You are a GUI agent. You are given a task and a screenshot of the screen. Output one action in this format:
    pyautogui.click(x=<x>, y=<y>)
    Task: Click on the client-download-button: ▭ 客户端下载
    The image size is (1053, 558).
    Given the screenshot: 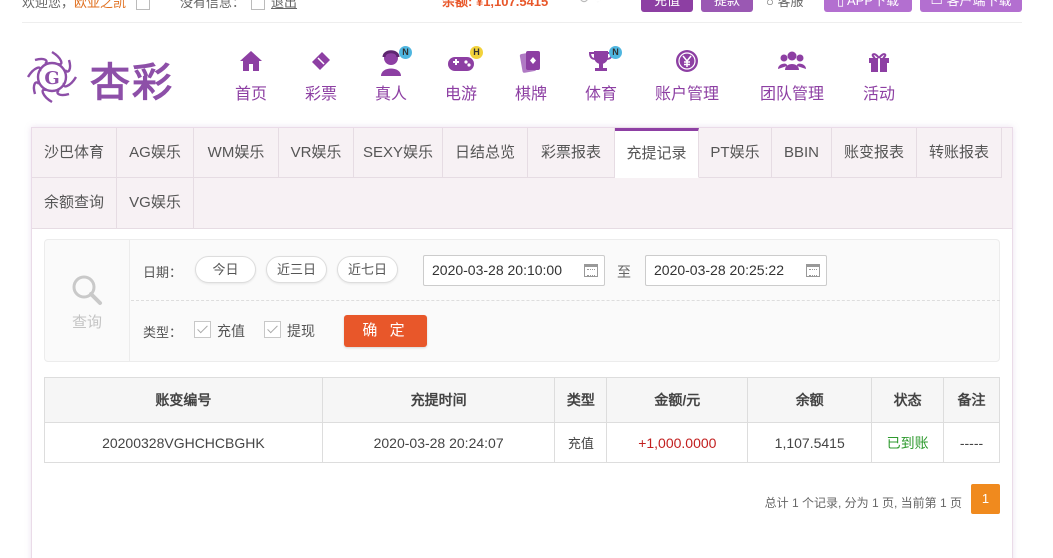 What is the action you would take?
    pyautogui.click(x=971, y=6)
    